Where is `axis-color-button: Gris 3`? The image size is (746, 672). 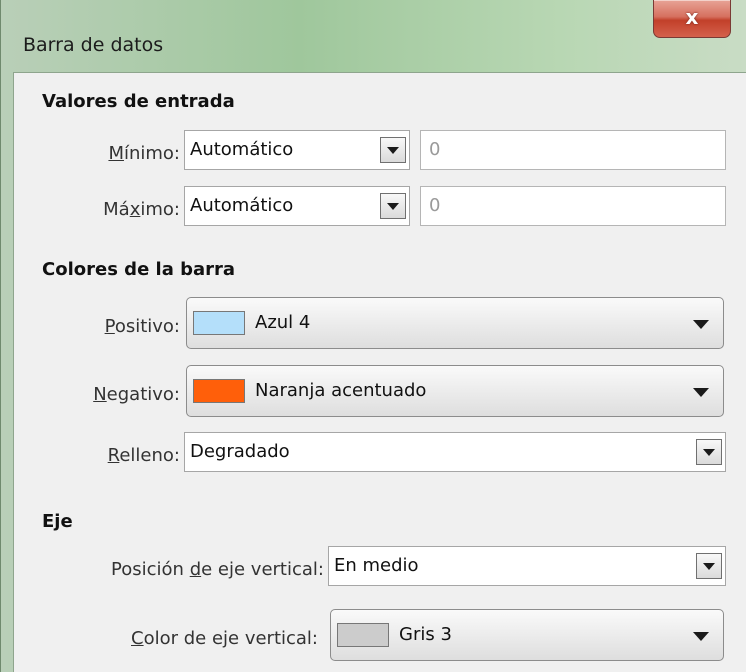
axis-color-button: Gris 3 is located at coordinates (527, 635).